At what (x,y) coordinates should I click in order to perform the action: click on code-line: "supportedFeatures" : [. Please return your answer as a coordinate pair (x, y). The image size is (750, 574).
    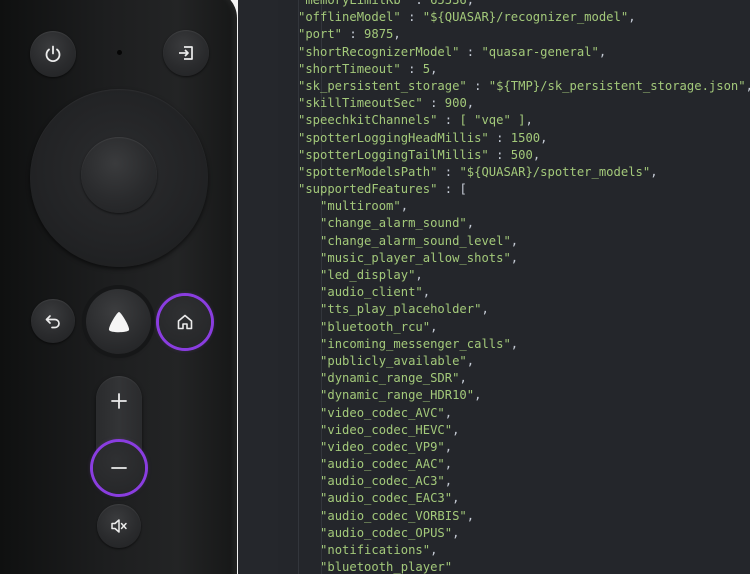
    Looking at the image, I should click on (524, 189).